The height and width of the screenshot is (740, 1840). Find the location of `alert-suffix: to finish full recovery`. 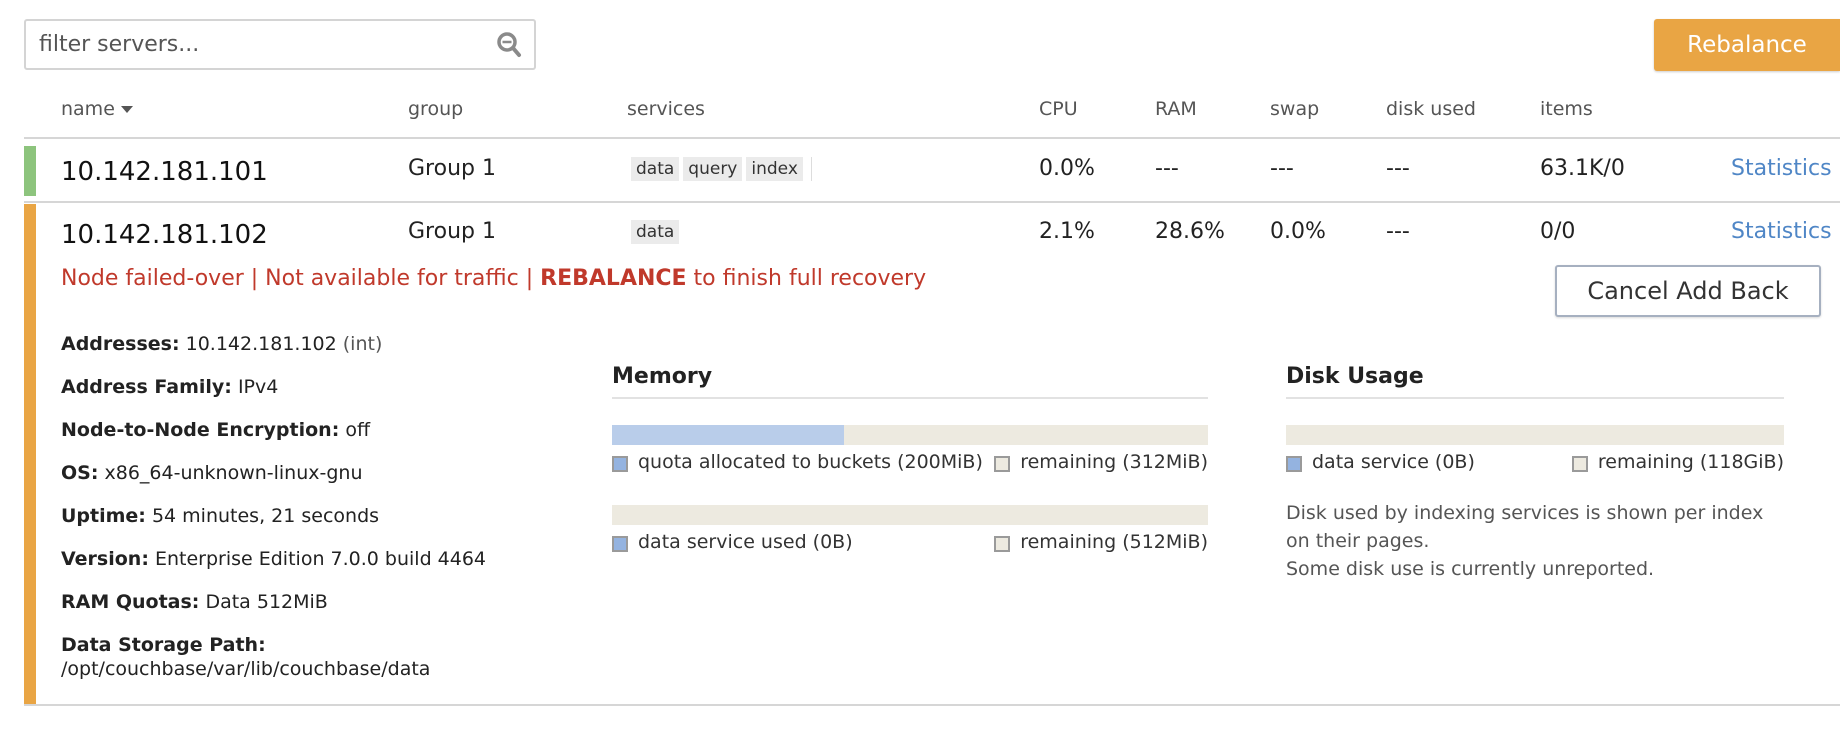

alert-suffix: to finish full recovery is located at coordinates (806, 278).